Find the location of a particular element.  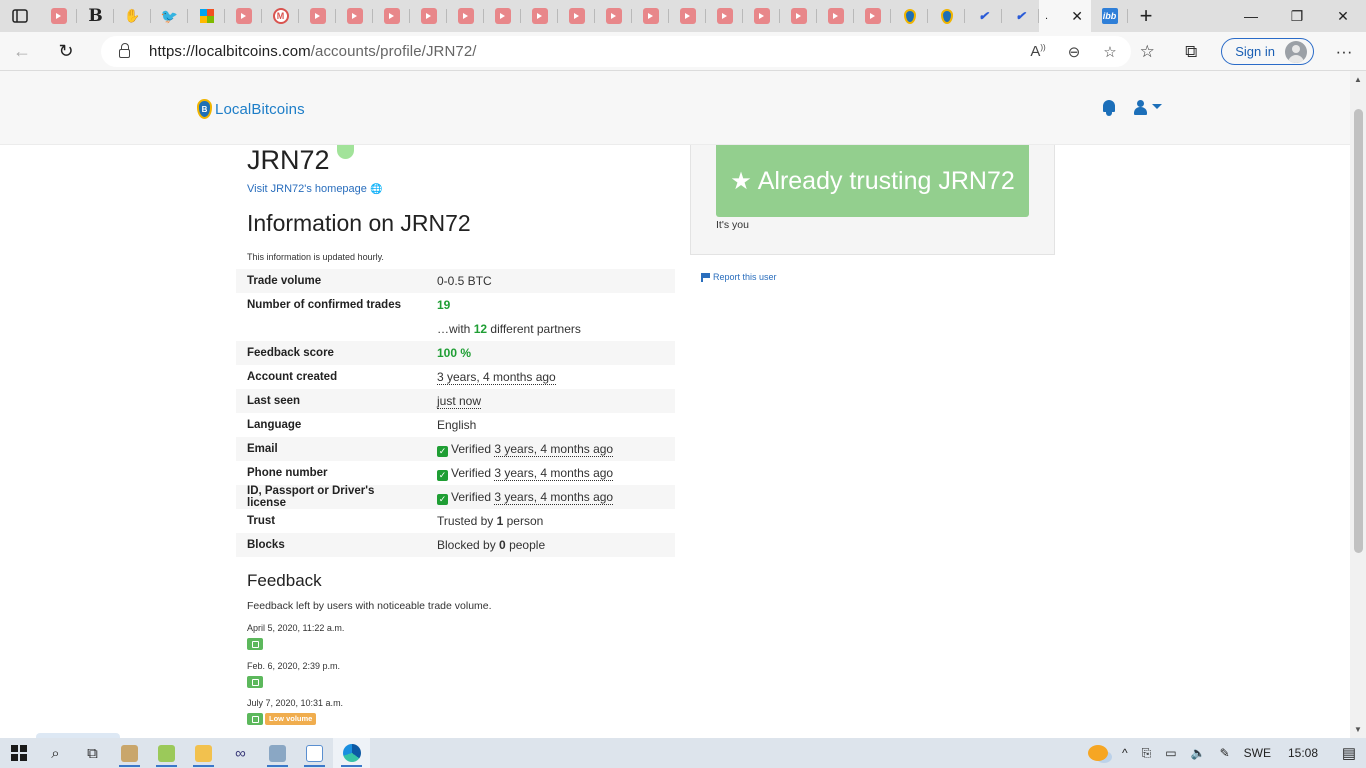

sign-in-button: Sign in is located at coordinates (1267, 51).